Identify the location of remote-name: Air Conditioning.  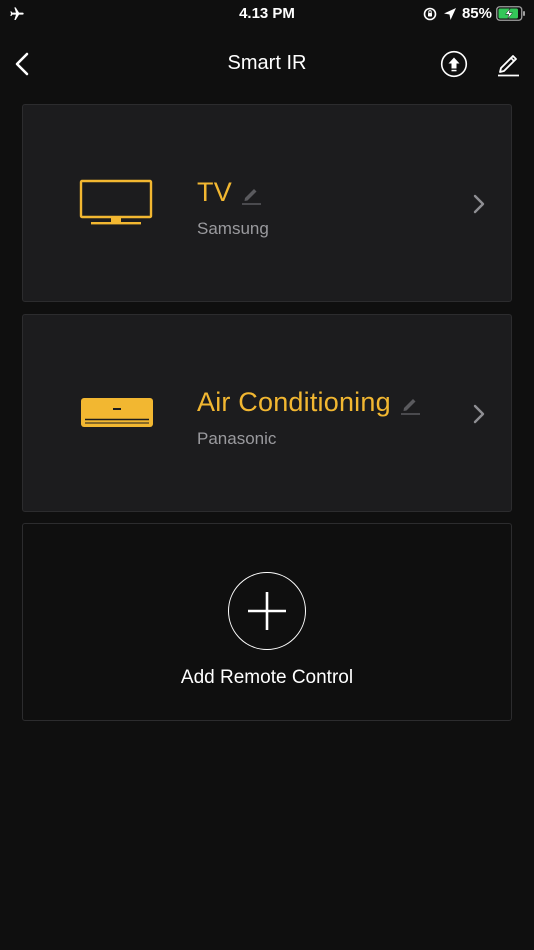
(294, 402).